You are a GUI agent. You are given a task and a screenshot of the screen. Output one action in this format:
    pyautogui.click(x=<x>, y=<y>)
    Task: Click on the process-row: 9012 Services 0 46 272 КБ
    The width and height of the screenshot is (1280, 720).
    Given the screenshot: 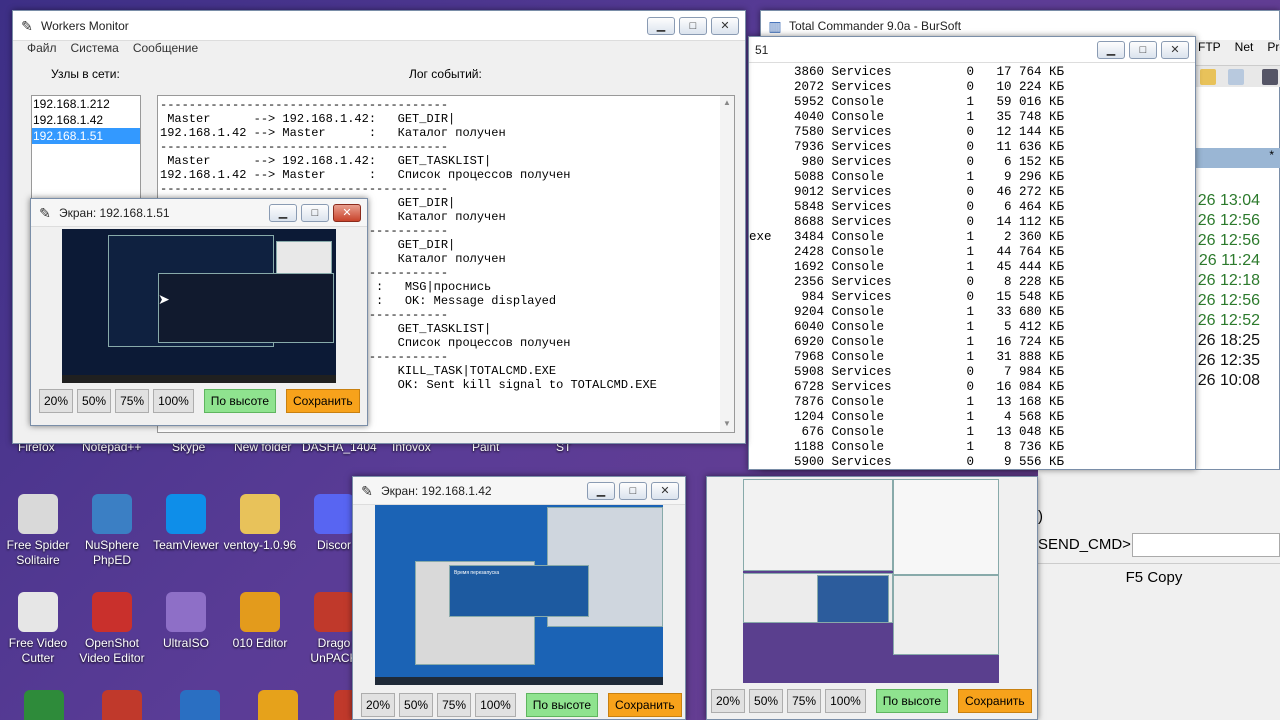 What is the action you would take?
    pyautogui.click(x=972, y=192)
    